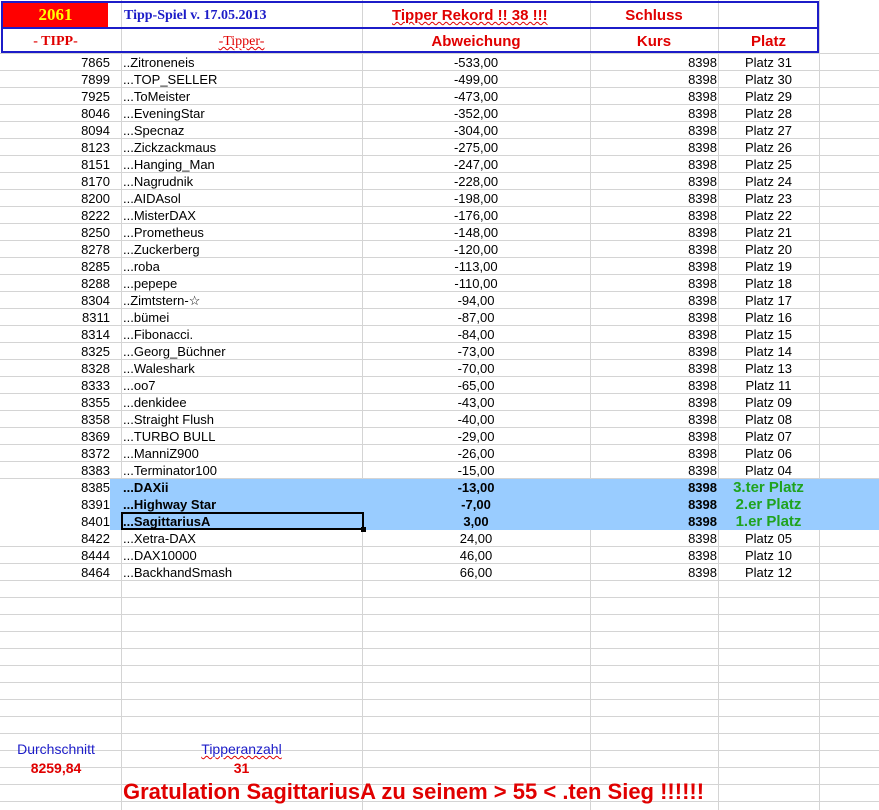 The height and width of the screenshot is (810, 879). I want to click on tipper-cell: ...Prometheus, so click(242, 232).